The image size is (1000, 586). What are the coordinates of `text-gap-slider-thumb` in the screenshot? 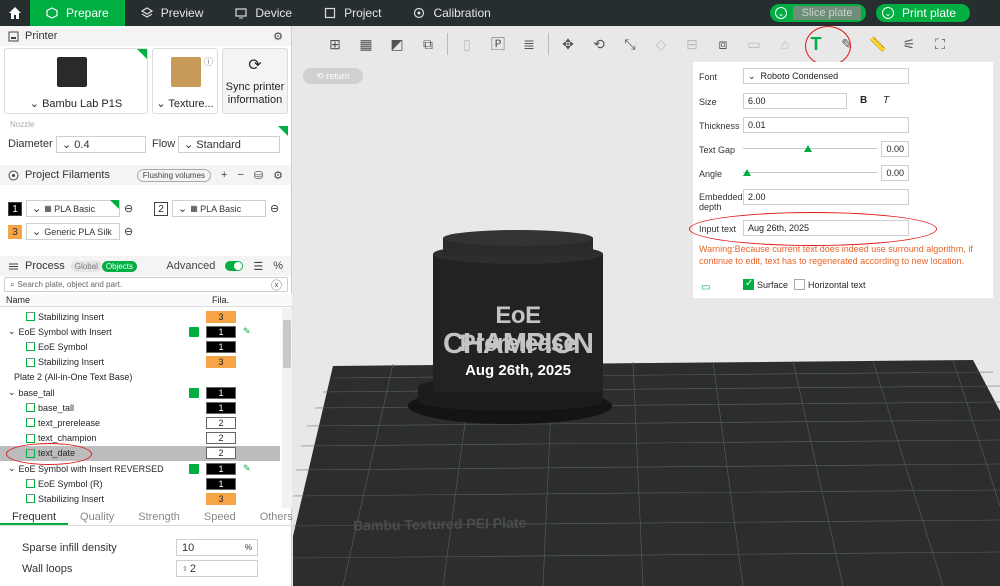 It's located at (808, 148).